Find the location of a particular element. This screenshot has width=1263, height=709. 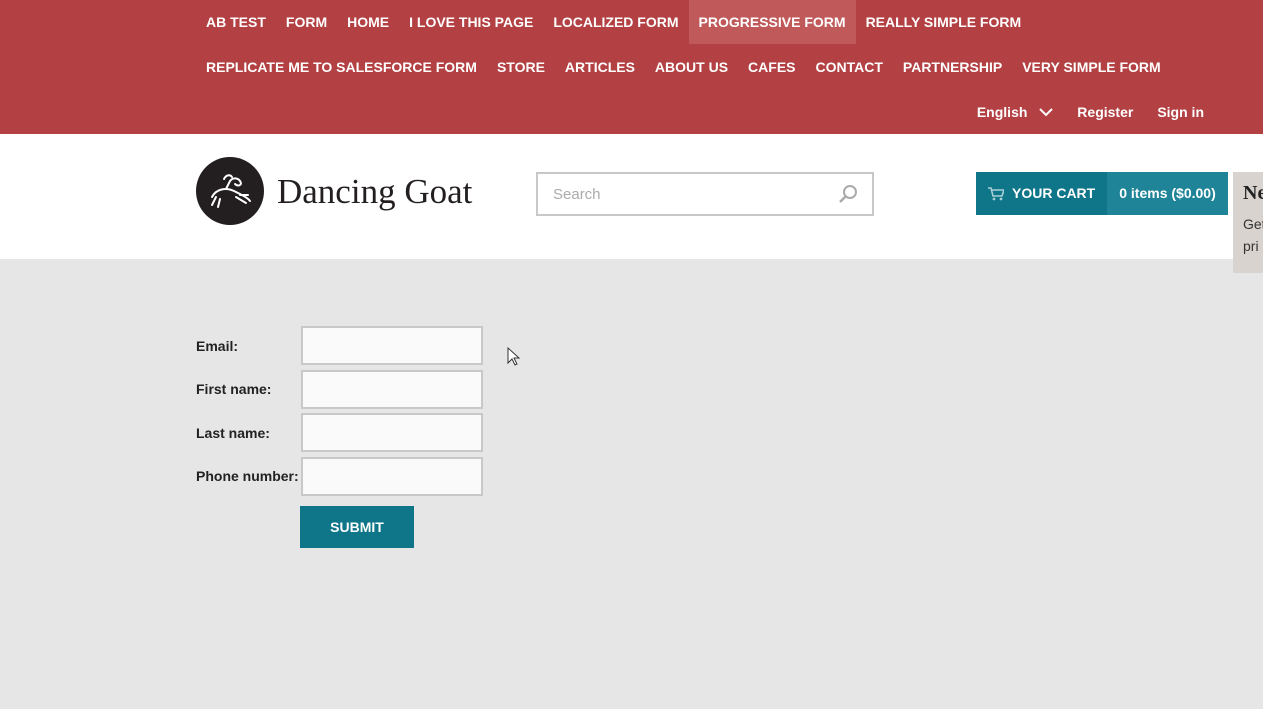

popup-text: Getpri is located at coordinates (1253, 235).